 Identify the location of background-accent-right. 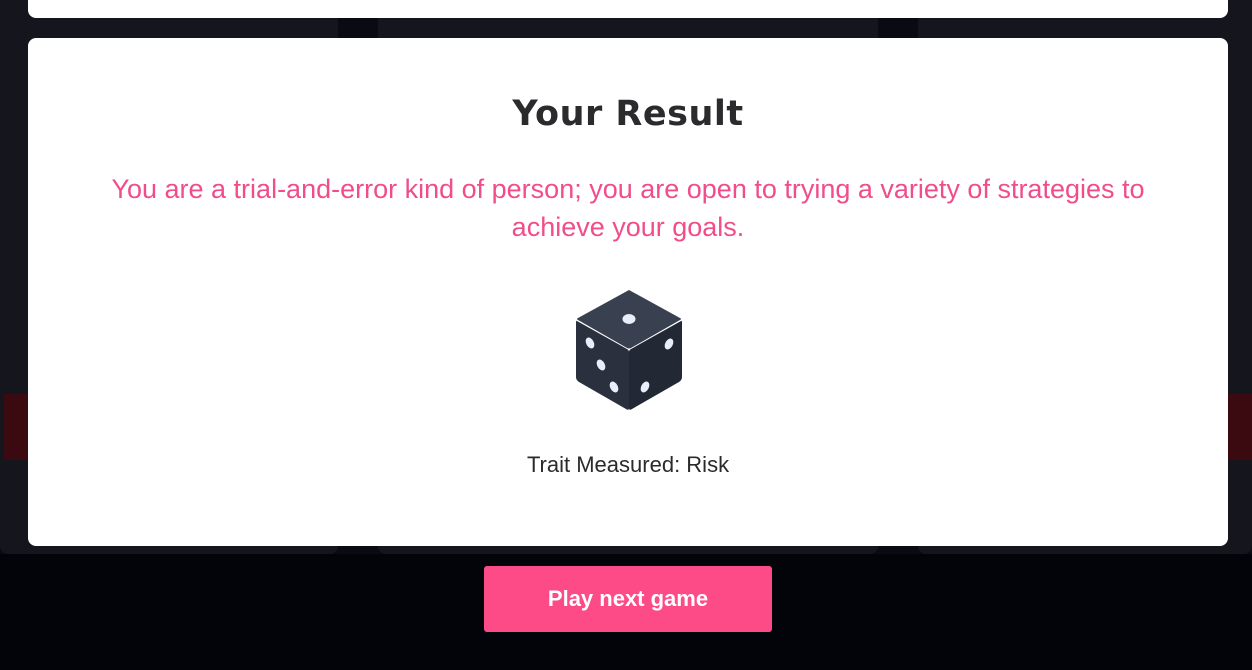
(1240, 427).